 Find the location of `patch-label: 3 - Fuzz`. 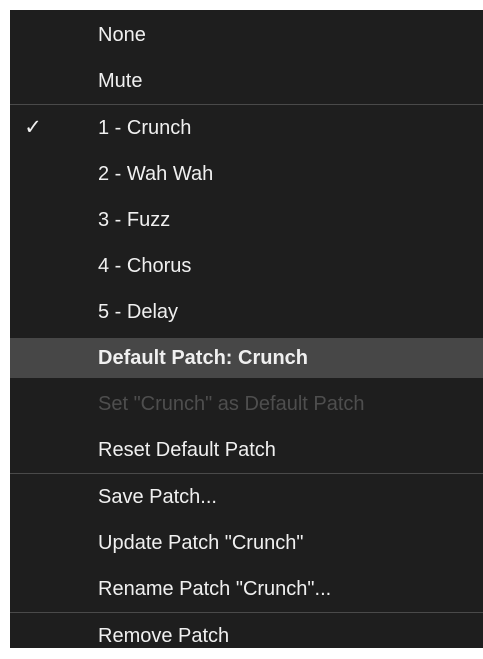

patch-label: 3 - Fuzz is located at coordinates (134, 220).